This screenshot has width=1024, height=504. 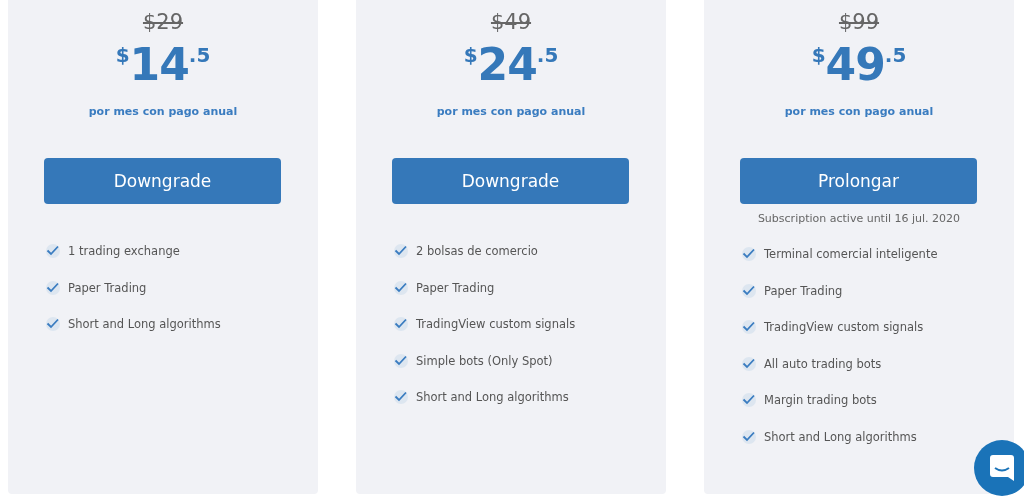 What do you see at coordinates (484, 360) in the screenshot?
I see `feature-text: Simple bots (Only Spot)` at bounding box center [484, 360].